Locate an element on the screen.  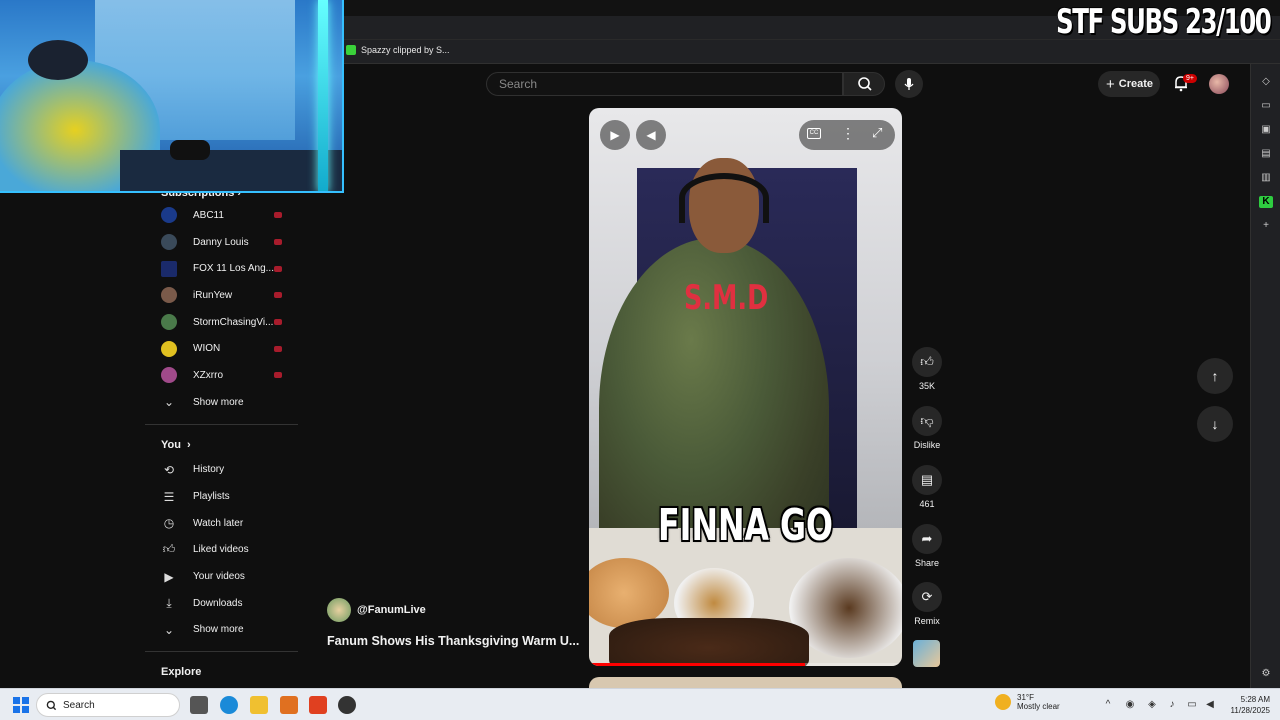
sidebar-item-downloads: ⤓ Downloads is located at coordinates (221, 603).